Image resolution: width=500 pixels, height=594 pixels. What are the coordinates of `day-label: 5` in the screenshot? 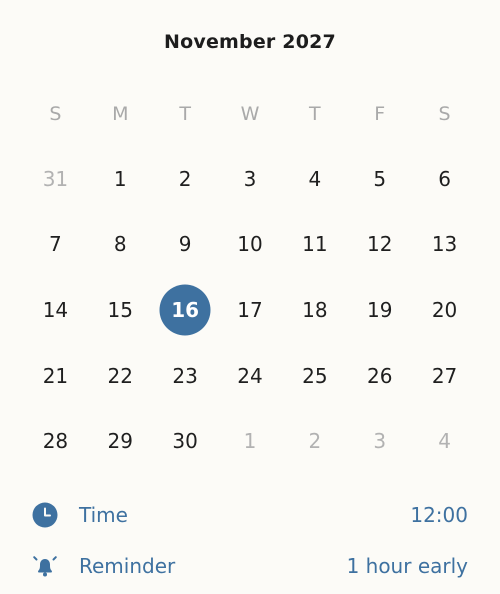 It's located at (380, 178).